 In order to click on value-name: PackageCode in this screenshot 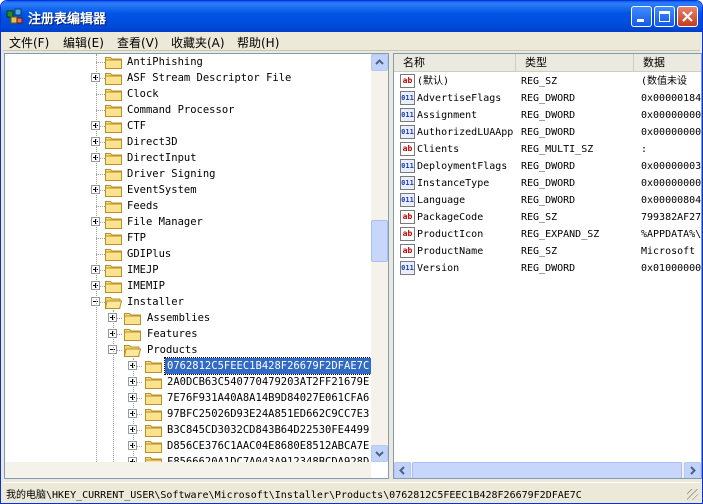, I will do `click(450, 217)`.